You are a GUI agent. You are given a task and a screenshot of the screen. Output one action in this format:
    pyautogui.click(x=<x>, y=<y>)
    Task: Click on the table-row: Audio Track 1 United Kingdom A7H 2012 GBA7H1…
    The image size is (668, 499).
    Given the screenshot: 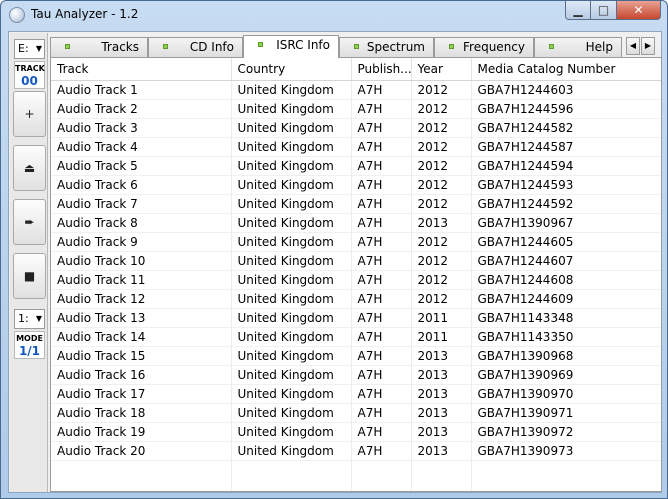 What is the action you would take?
    pyautogui.click(x=356, y=90)
    